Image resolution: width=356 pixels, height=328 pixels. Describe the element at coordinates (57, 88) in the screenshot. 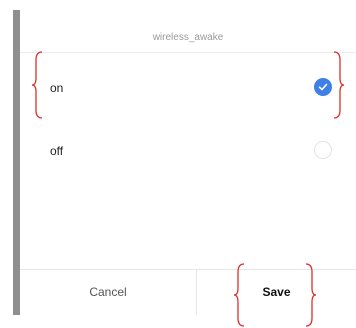

I see `option-label-on: on` at that location.